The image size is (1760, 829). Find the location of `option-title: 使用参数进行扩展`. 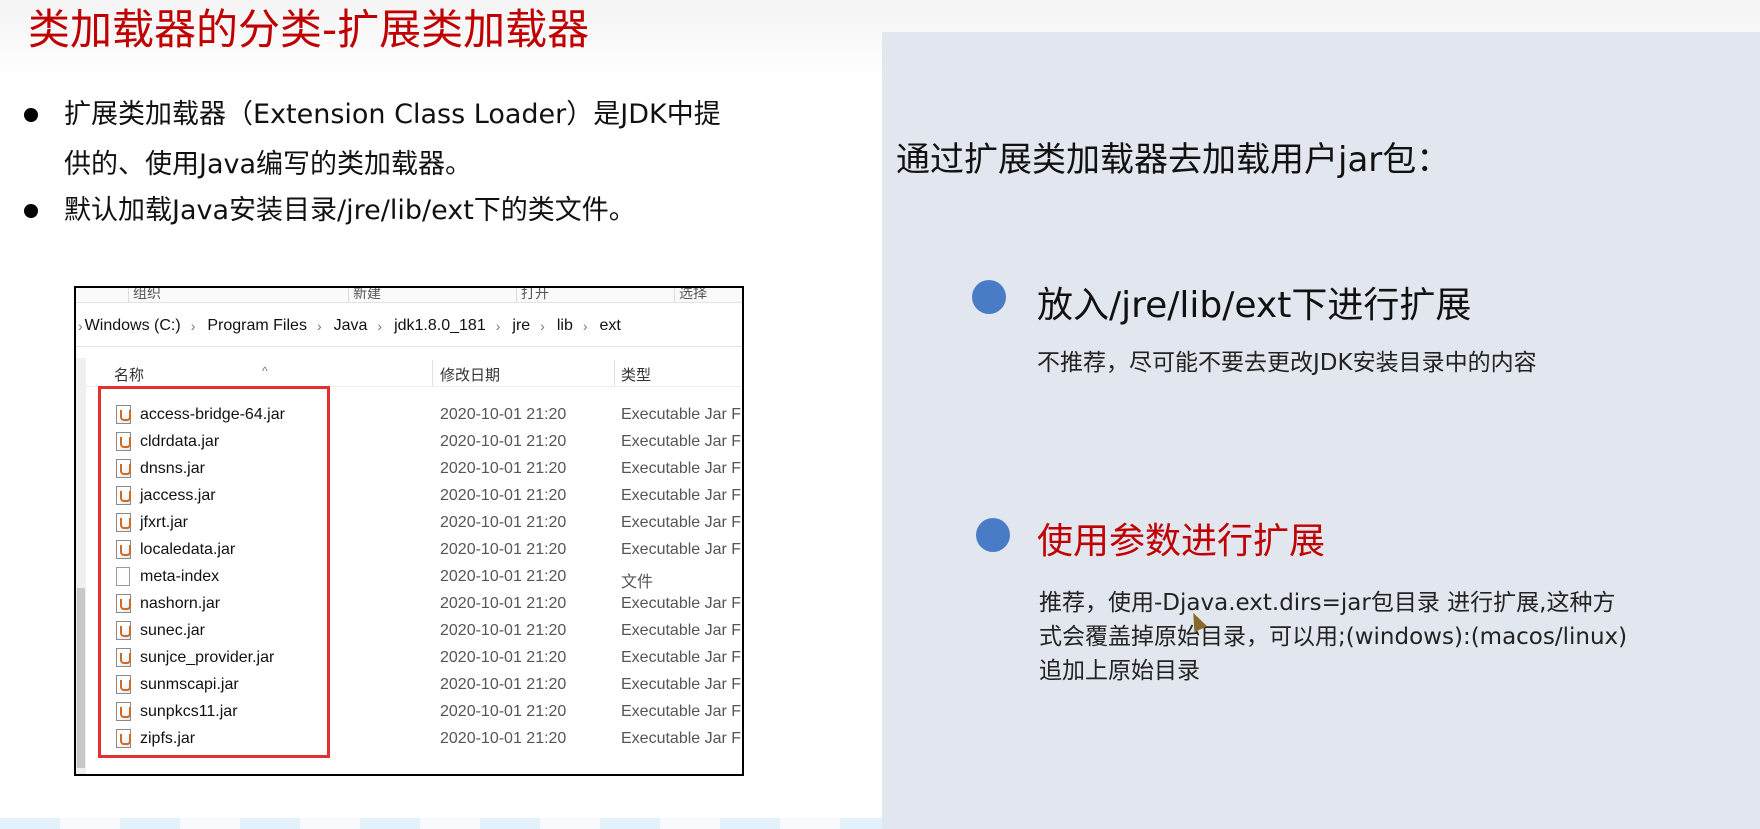

option-title: 使用参数进行扩展 is located at coordinates (1181, 541).